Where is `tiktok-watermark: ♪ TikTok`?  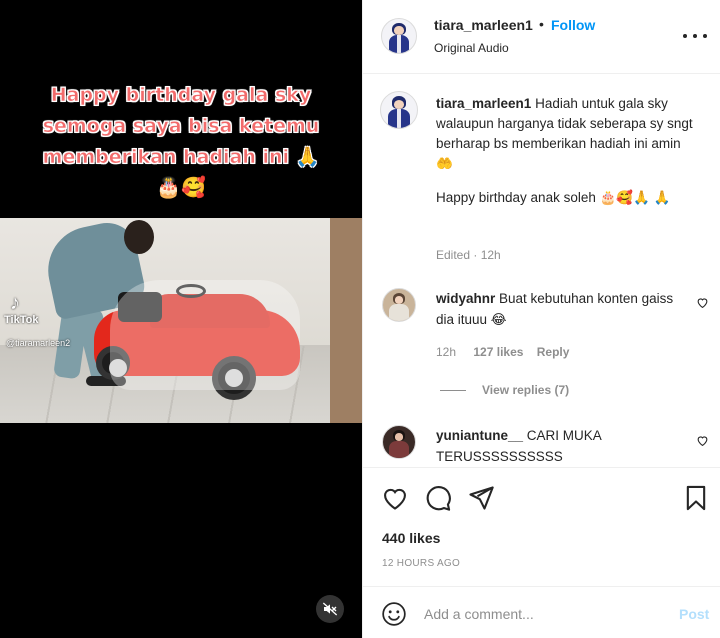 tiktok-watermark: ♪ TikTok is located at coordinates (21, 309).